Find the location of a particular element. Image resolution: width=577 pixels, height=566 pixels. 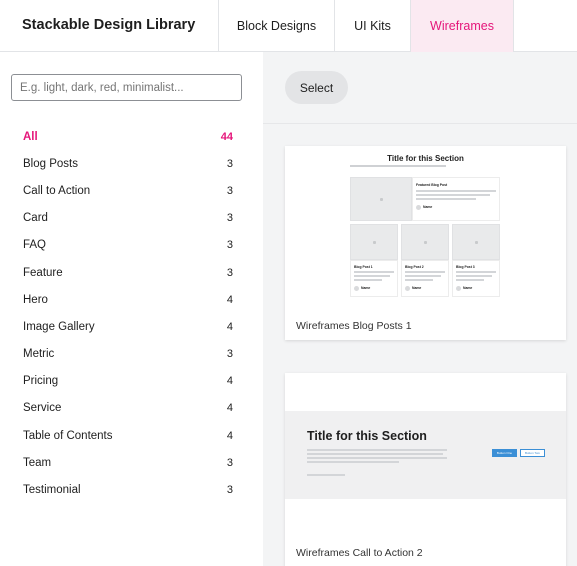

category-label: Testimonial is located at coordinates (52, 490).